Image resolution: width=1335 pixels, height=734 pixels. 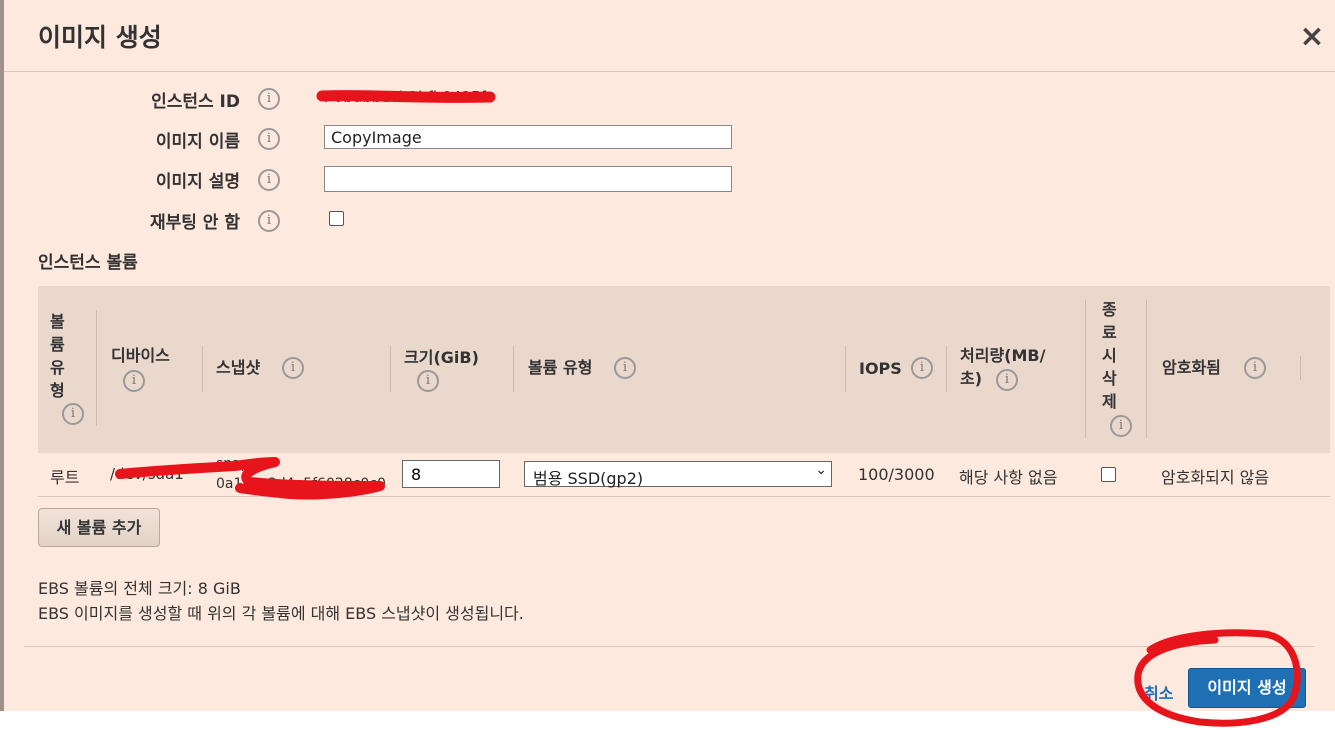 I want to click on snapshot-line1: snap-, so click(x=235, y=464).